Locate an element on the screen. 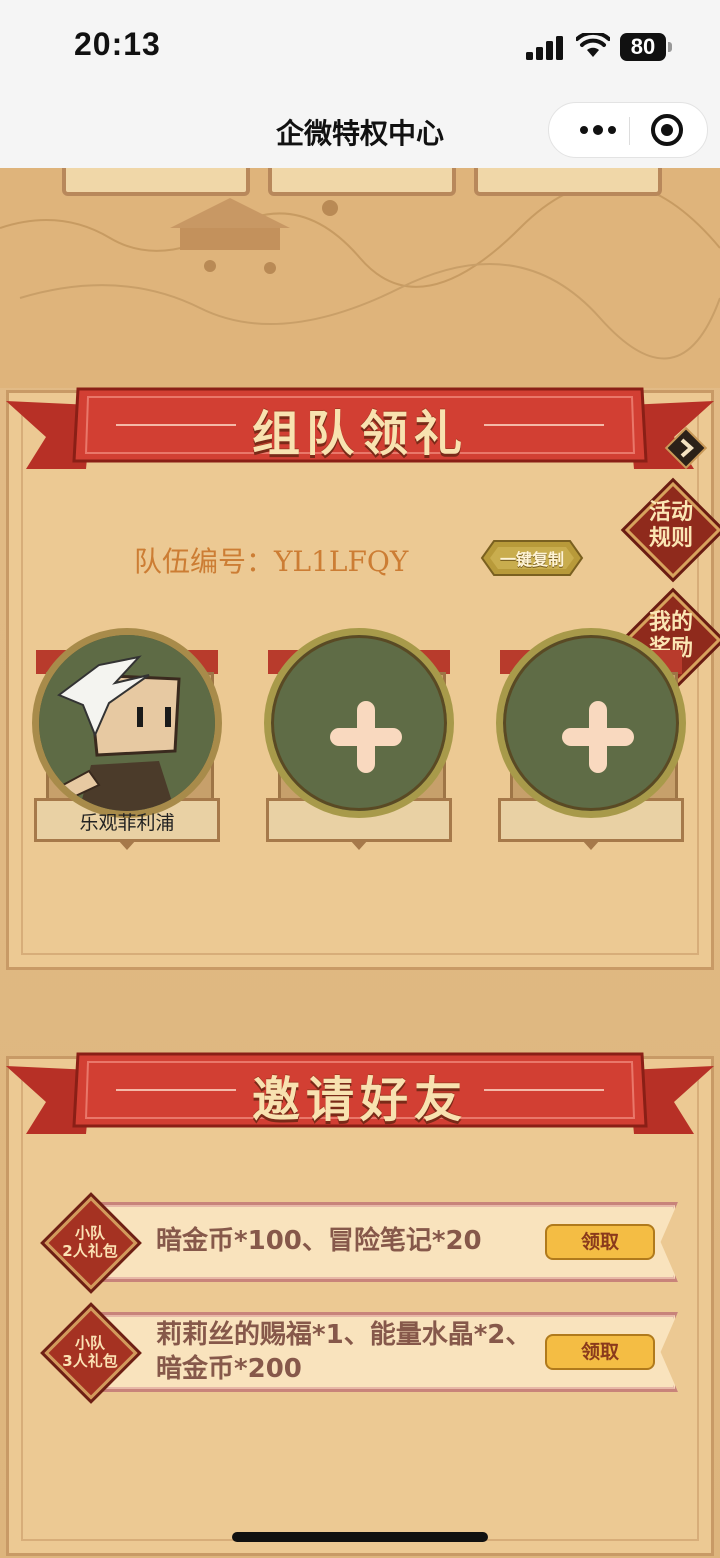 This screenshot has height=1558, width=720. home-indicator is located at coordinates (360, 1537).